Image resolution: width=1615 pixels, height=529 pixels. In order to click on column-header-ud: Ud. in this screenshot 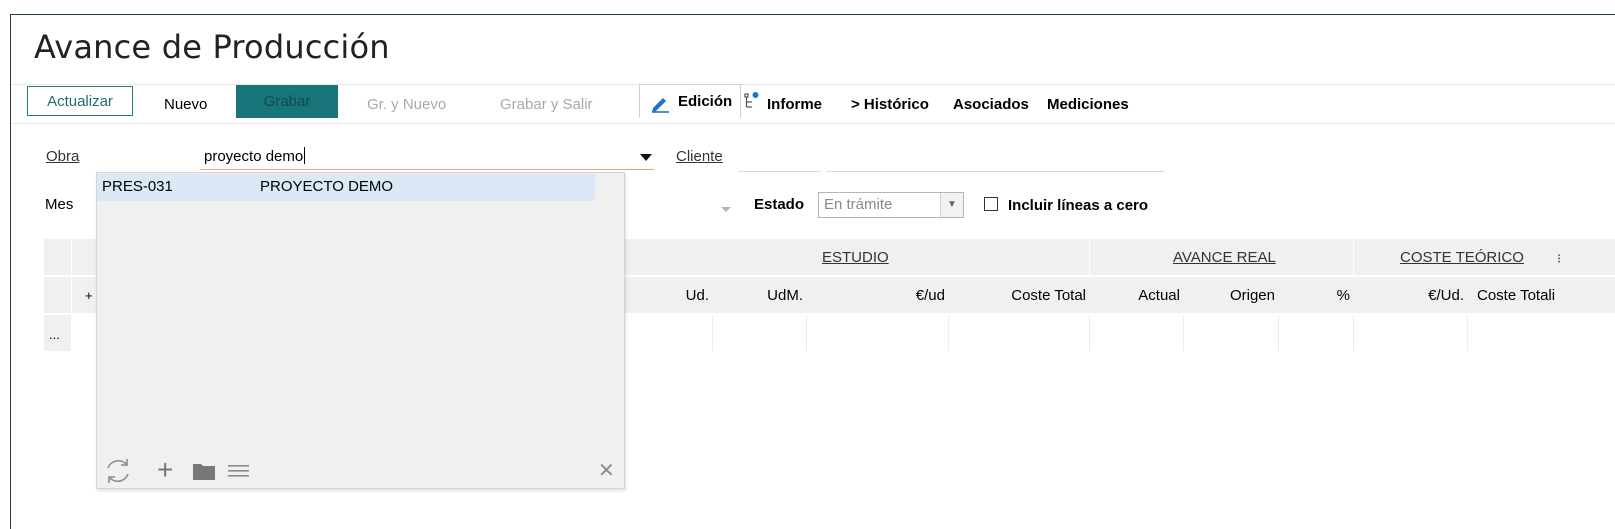, I will do `click(697, 295)`.